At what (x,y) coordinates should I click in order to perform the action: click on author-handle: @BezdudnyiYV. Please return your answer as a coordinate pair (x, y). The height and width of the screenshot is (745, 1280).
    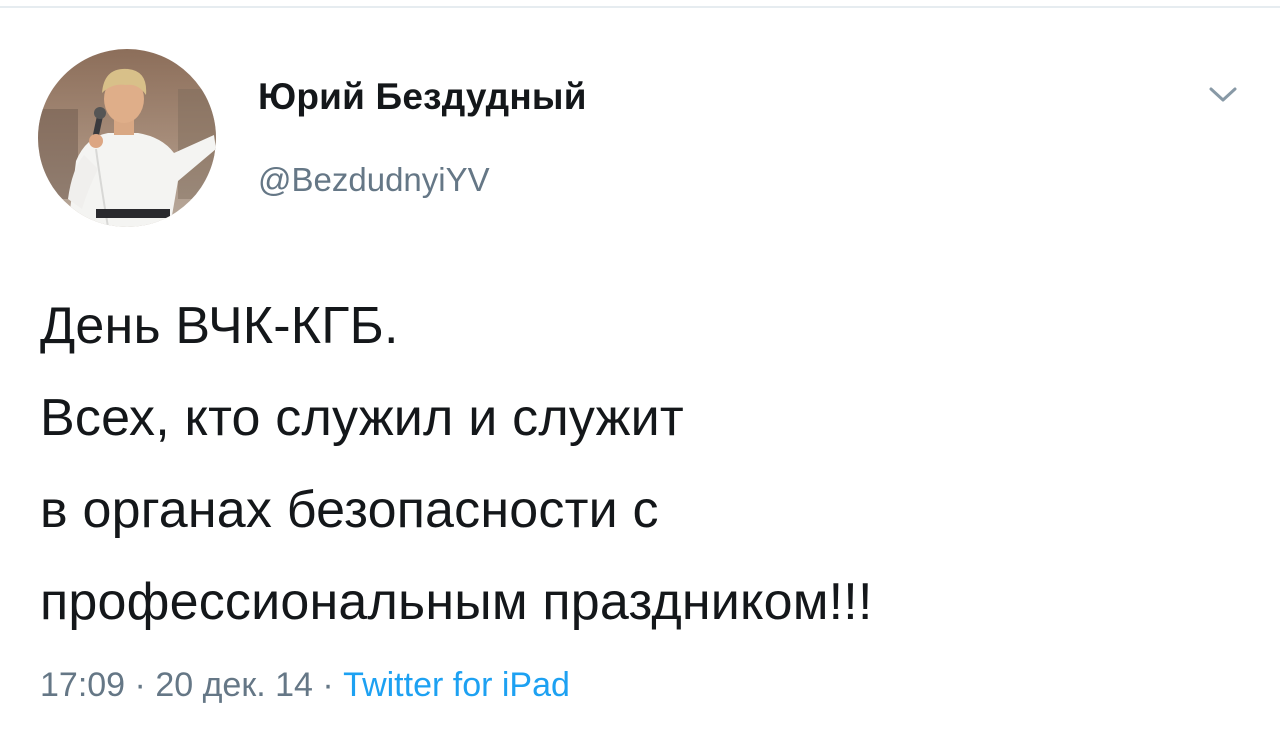
    Looking at the image, I should click on (374, 180).